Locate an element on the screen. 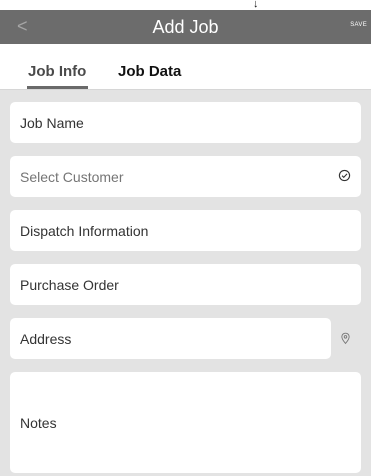  tab-bar: Job Info Job Data is located at coordinates (185, 67).